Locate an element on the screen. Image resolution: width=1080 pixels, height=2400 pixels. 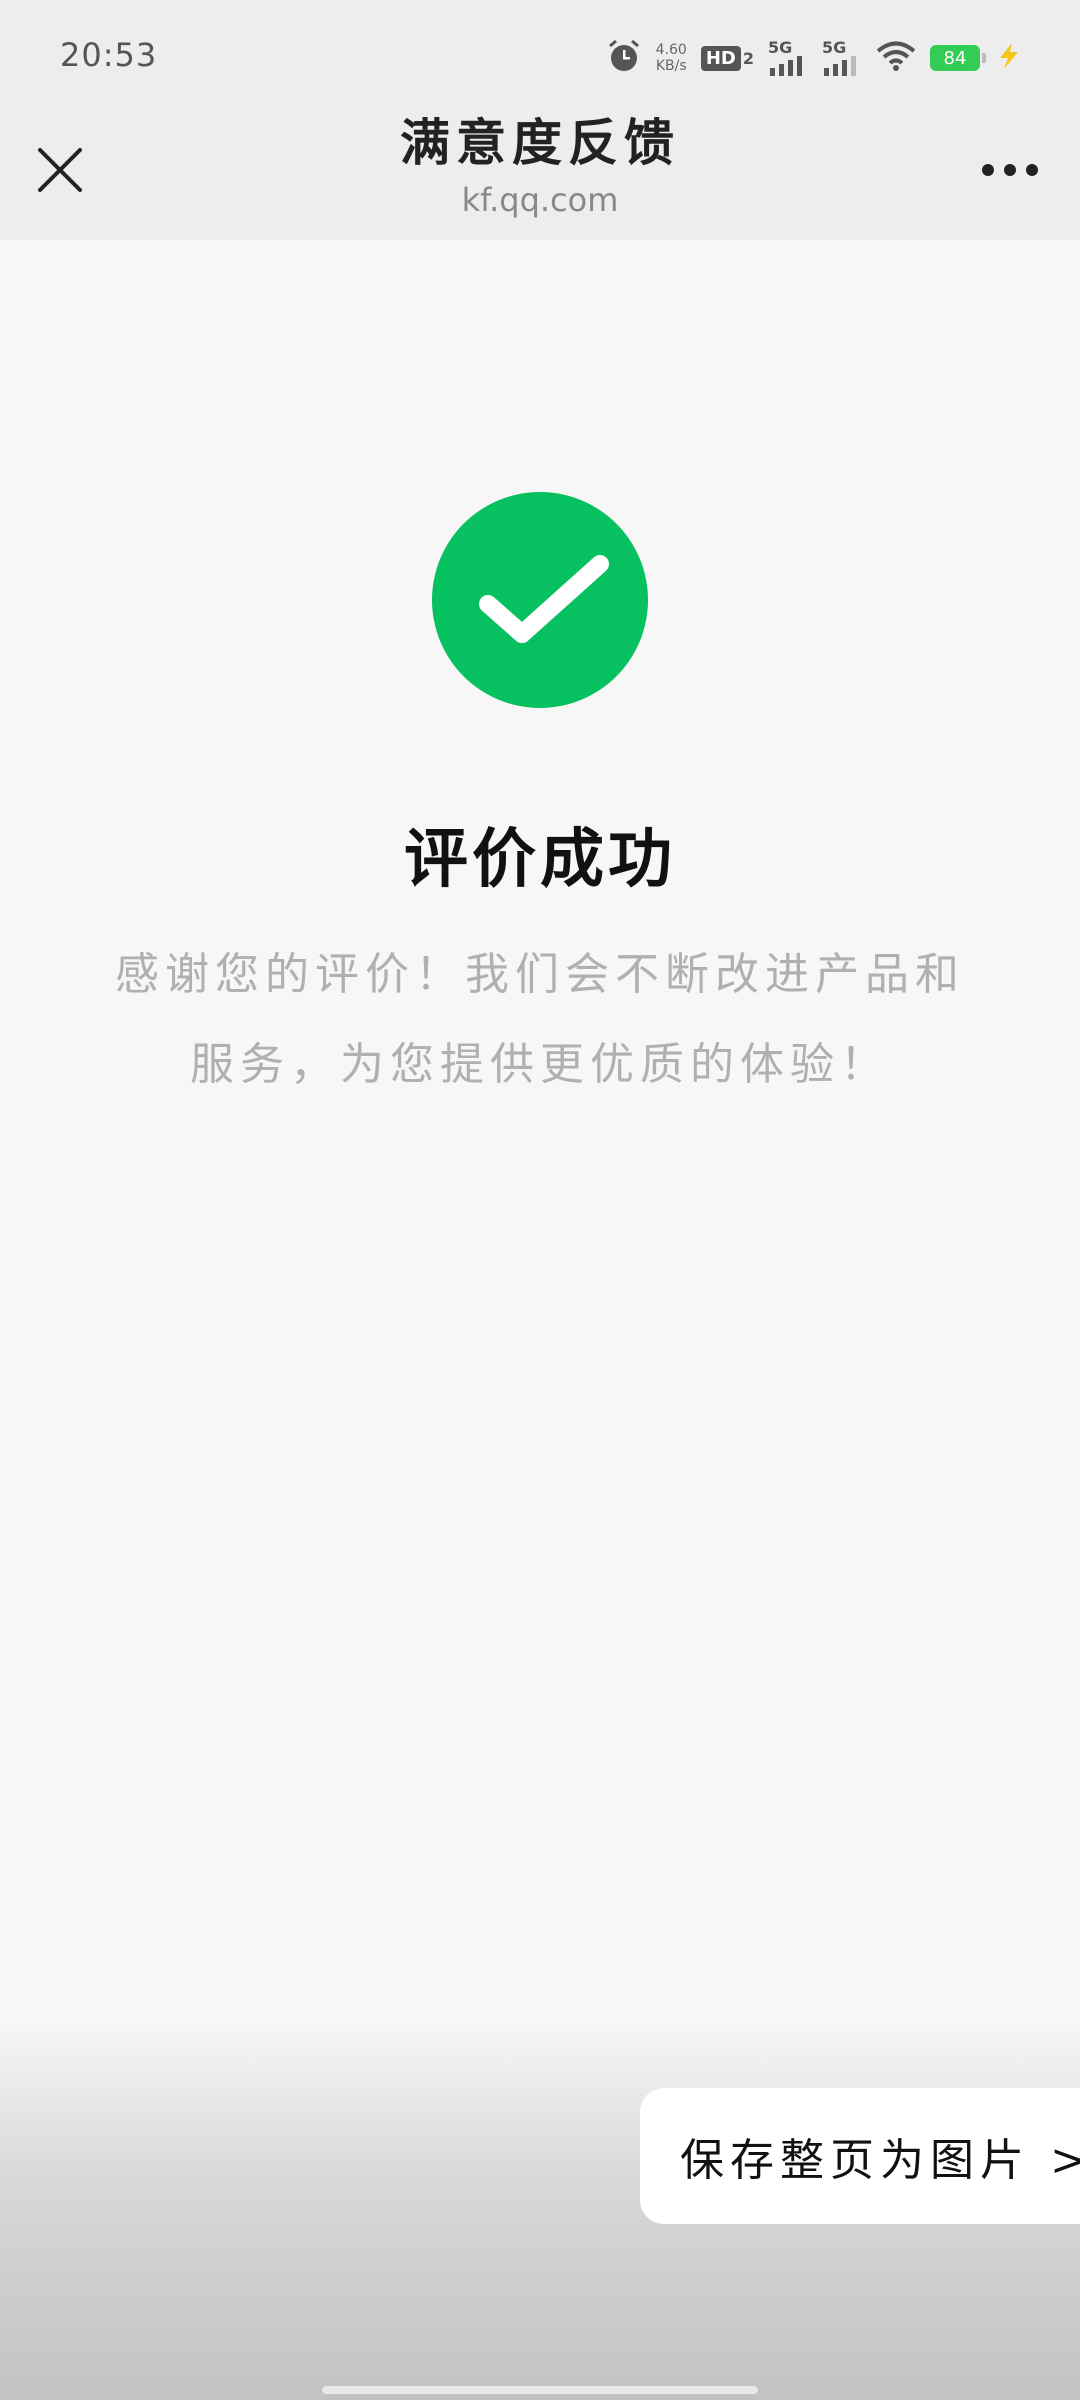
checkmark-icon is located at coordinates (544, 599).